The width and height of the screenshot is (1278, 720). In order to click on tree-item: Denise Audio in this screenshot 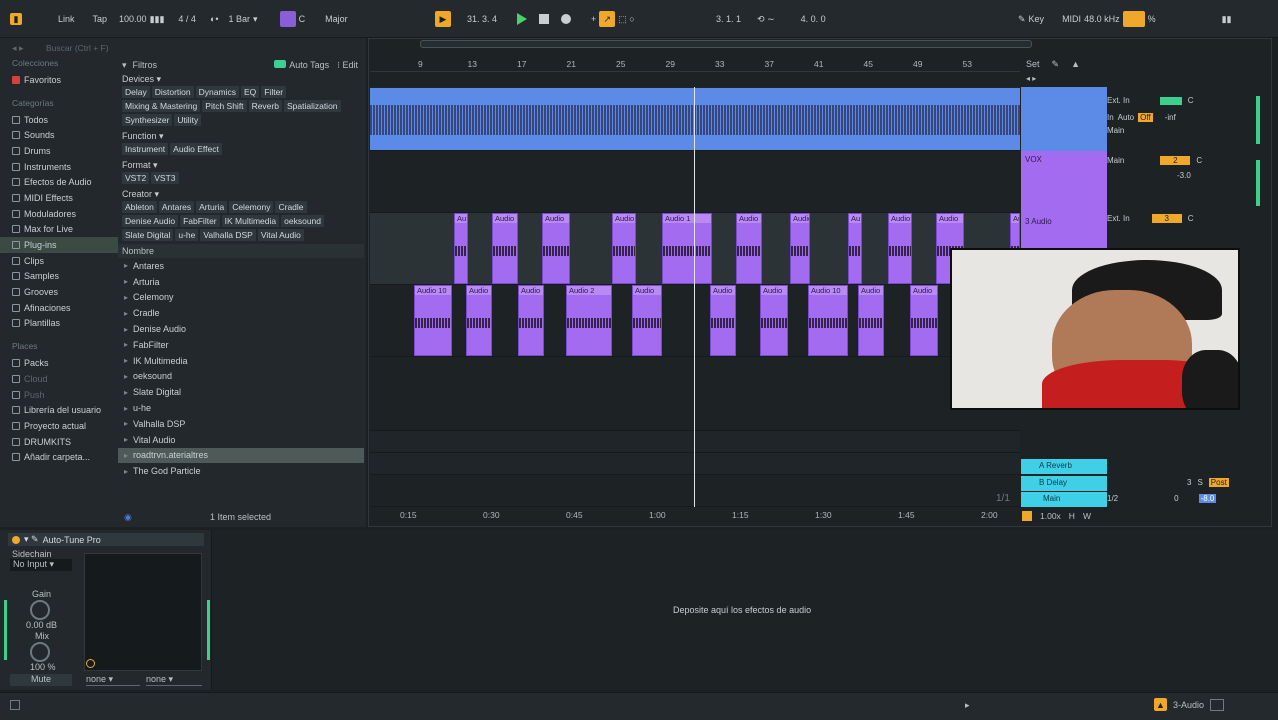, I will do `click(241, 329)`.